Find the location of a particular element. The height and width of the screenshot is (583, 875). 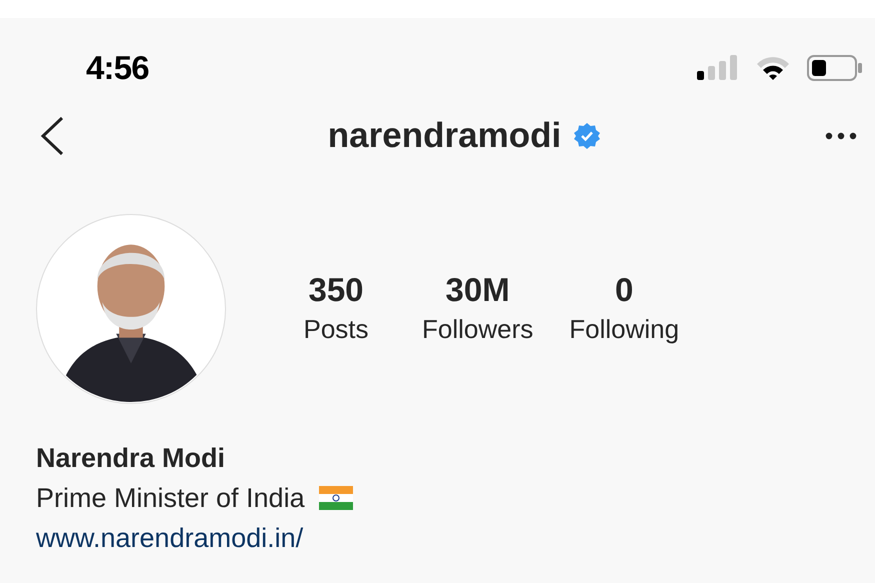

stat-label: Followers is located at coordinates (478, 330).